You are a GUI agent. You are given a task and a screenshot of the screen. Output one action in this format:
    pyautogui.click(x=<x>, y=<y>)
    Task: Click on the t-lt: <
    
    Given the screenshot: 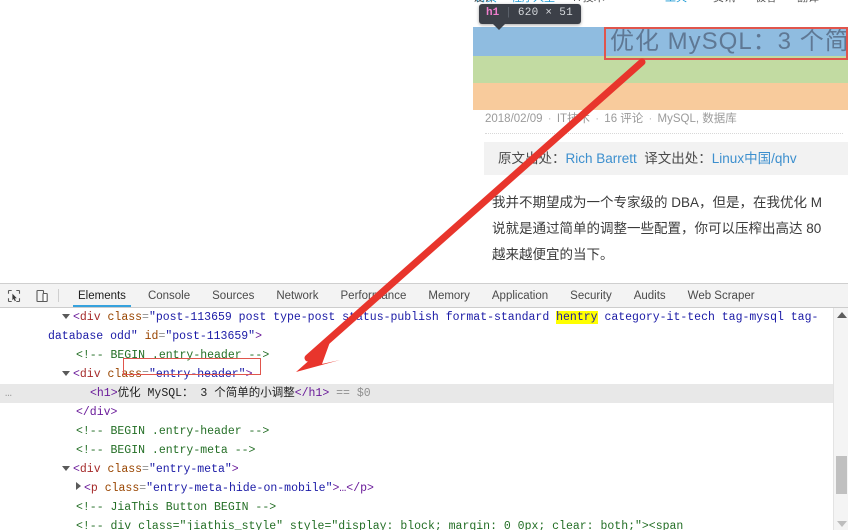 What is the action you would take?
    pyautogui.click(x=76, y=317)
    